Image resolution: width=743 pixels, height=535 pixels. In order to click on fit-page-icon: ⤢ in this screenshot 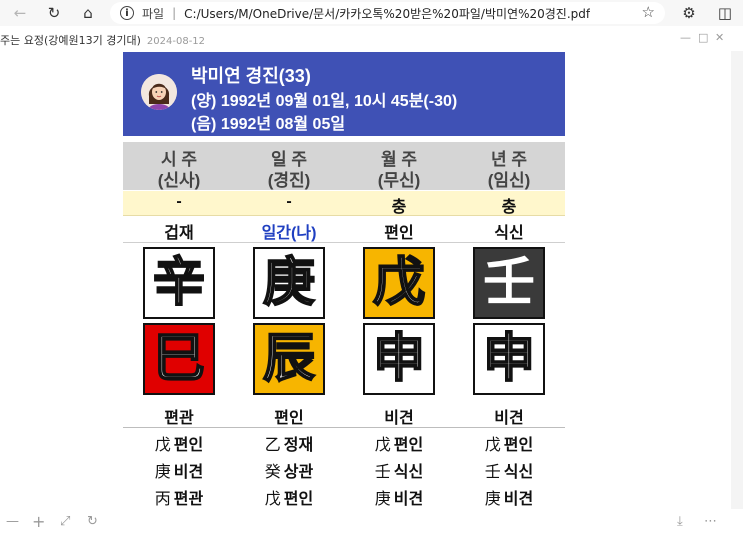, I will do `click(65, 521)`.